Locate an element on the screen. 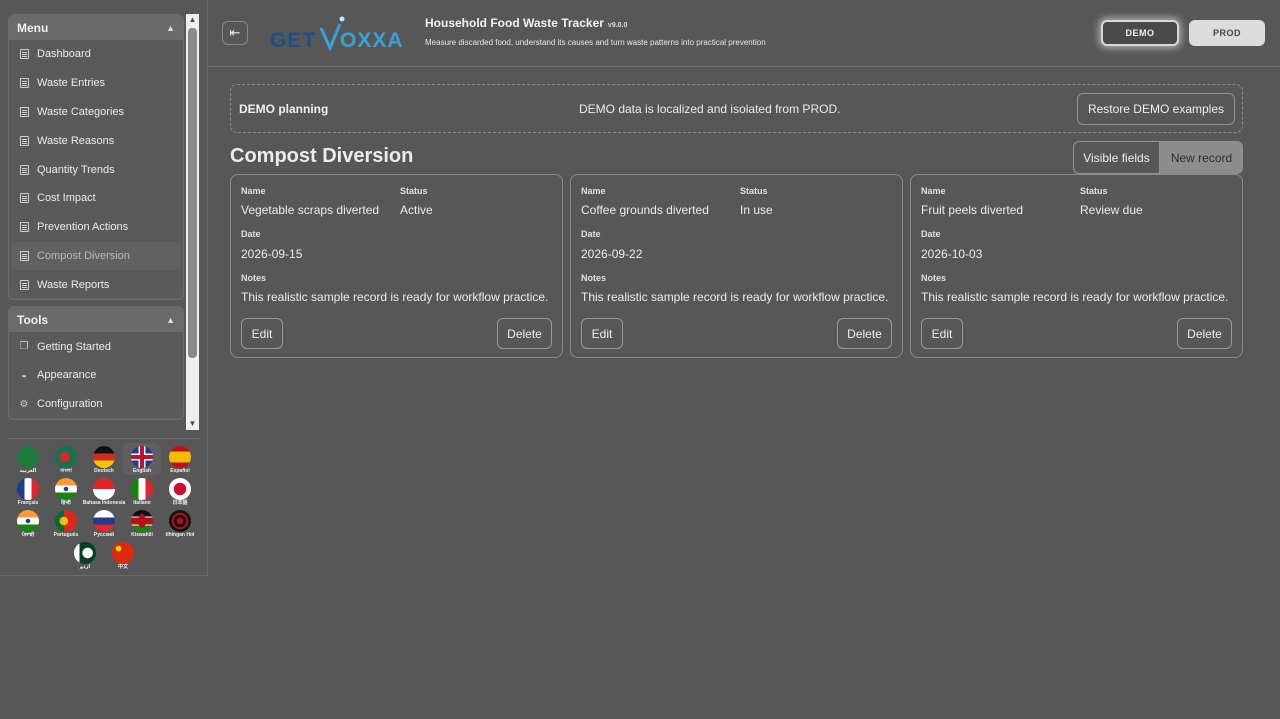 The image size is (1280, 719). sidebar-item-waste-categories: Waste Categories is located at coordinates (96, 112).